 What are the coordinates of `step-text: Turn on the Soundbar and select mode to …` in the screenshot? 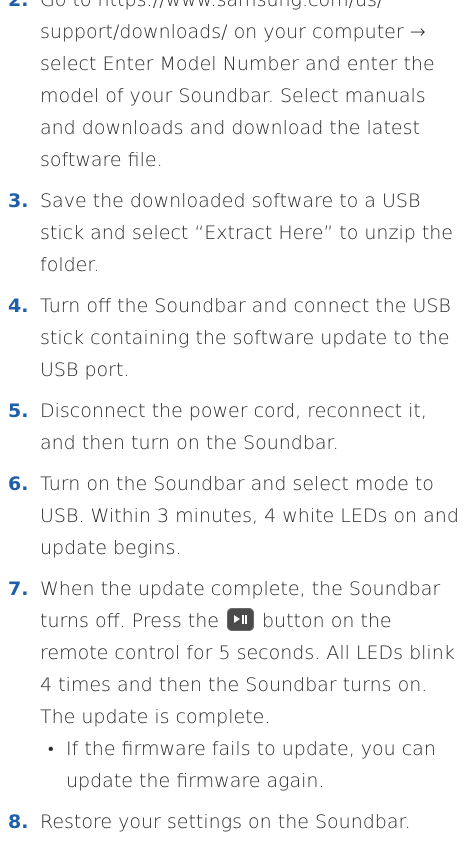 It's located at (249, 516).